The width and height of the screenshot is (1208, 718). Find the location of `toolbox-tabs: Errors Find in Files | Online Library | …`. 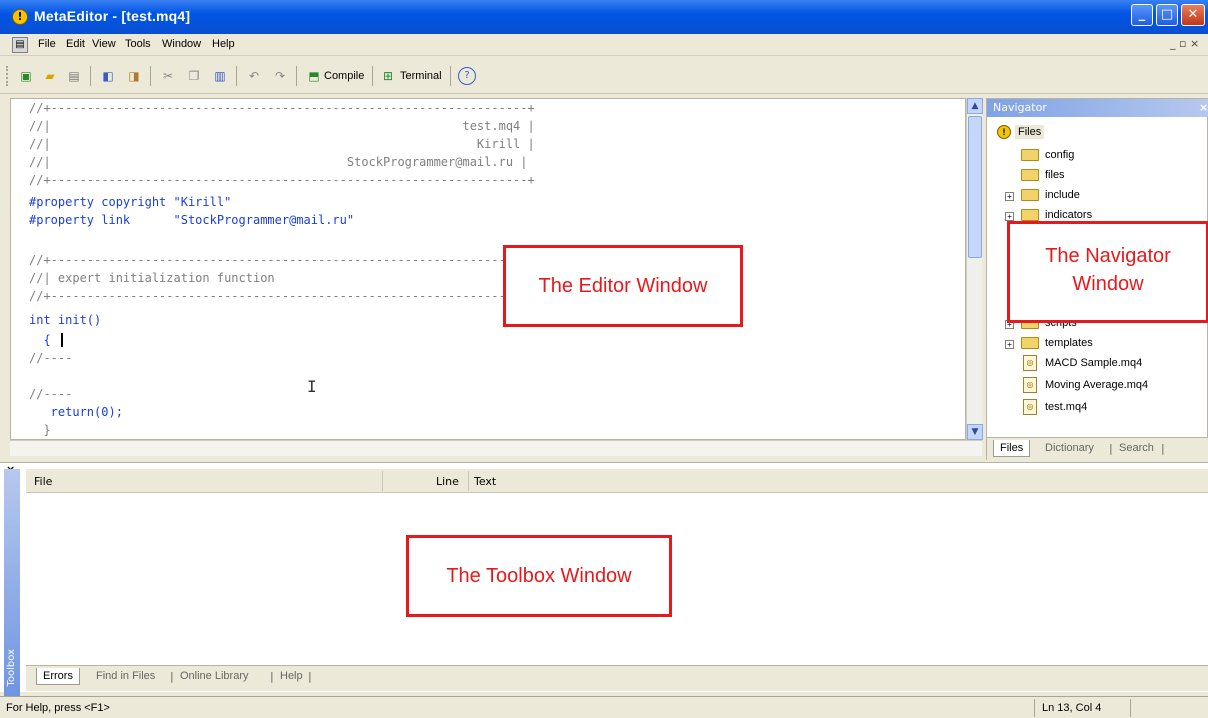

toolbox-tabs: Errors Find in Files | Online Library | … is located at coordinates (617, 678).